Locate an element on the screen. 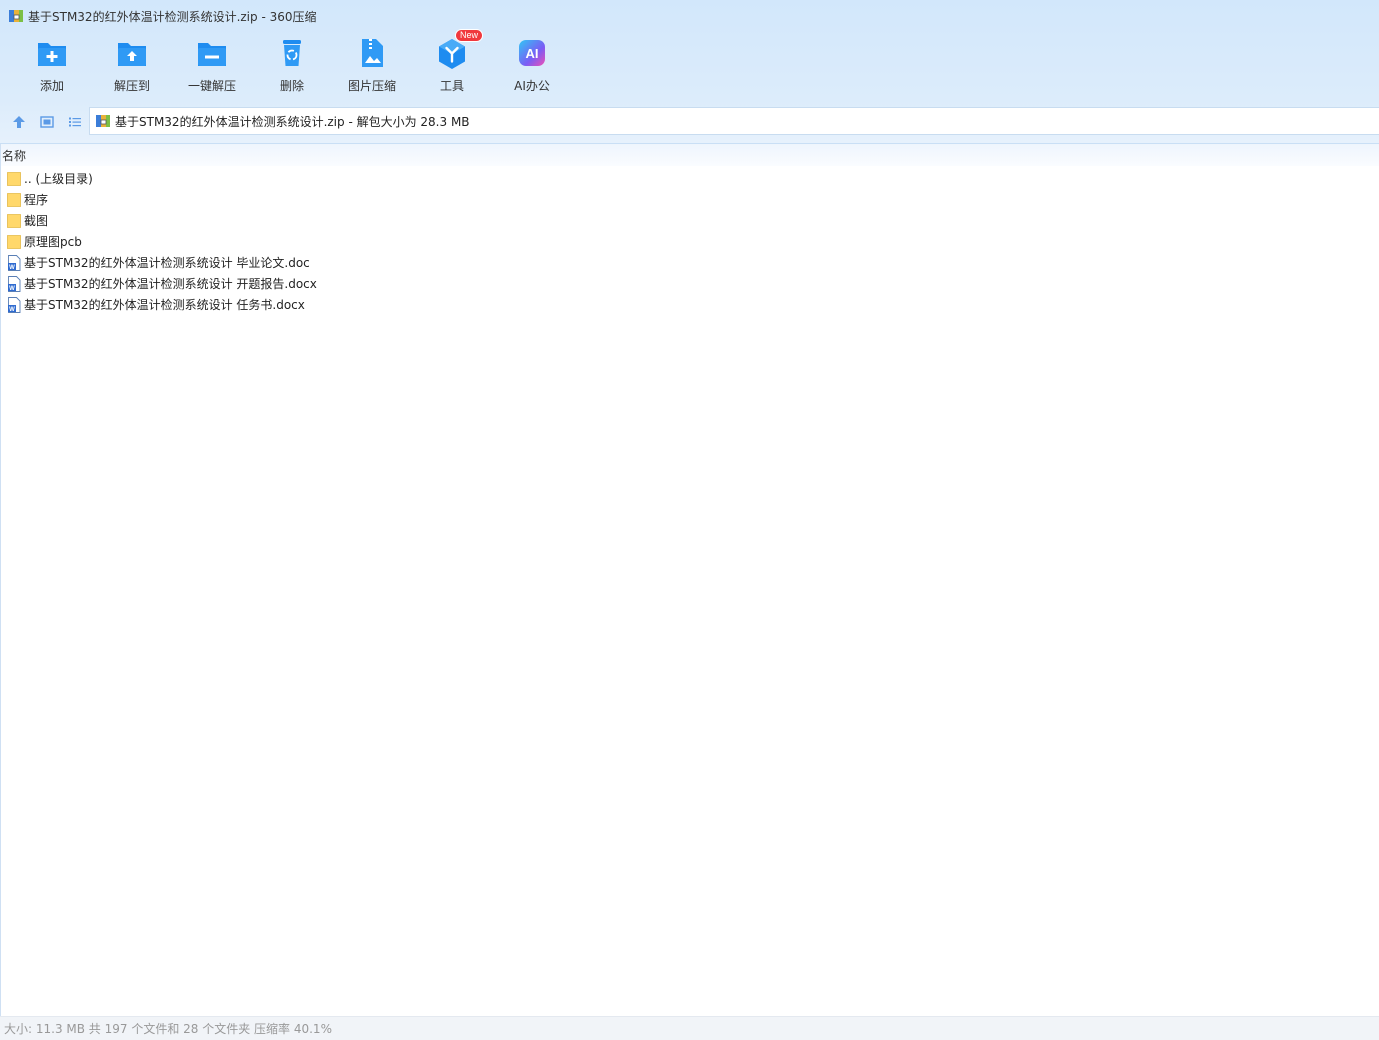 Image resolution: width=1379 pixels, height=1040 pixels. extract-to-label: 解压到 is located at coordinates (131, 86).